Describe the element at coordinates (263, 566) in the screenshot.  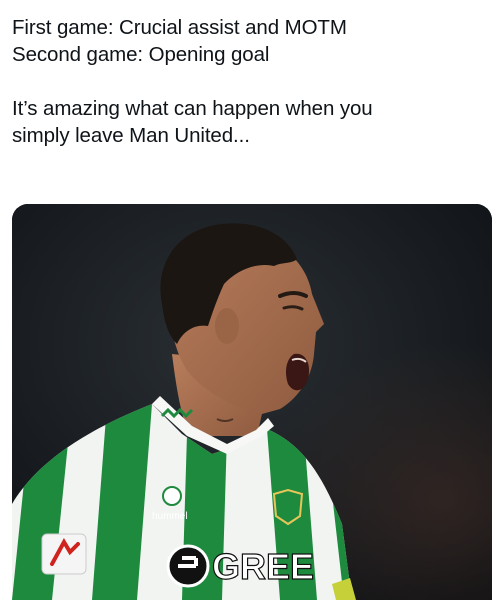
I see `svg-text: GREE` at that location.